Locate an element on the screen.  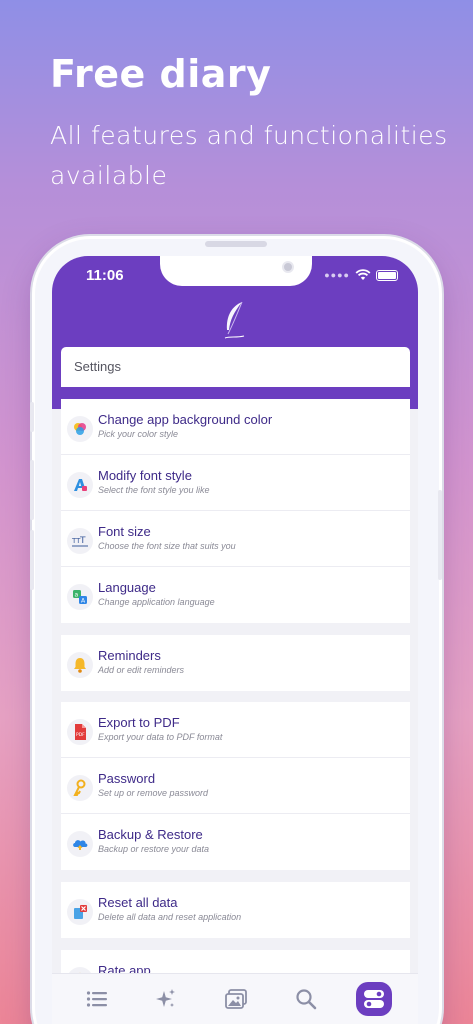
nav-gallery is located at coordinates (236, 999).